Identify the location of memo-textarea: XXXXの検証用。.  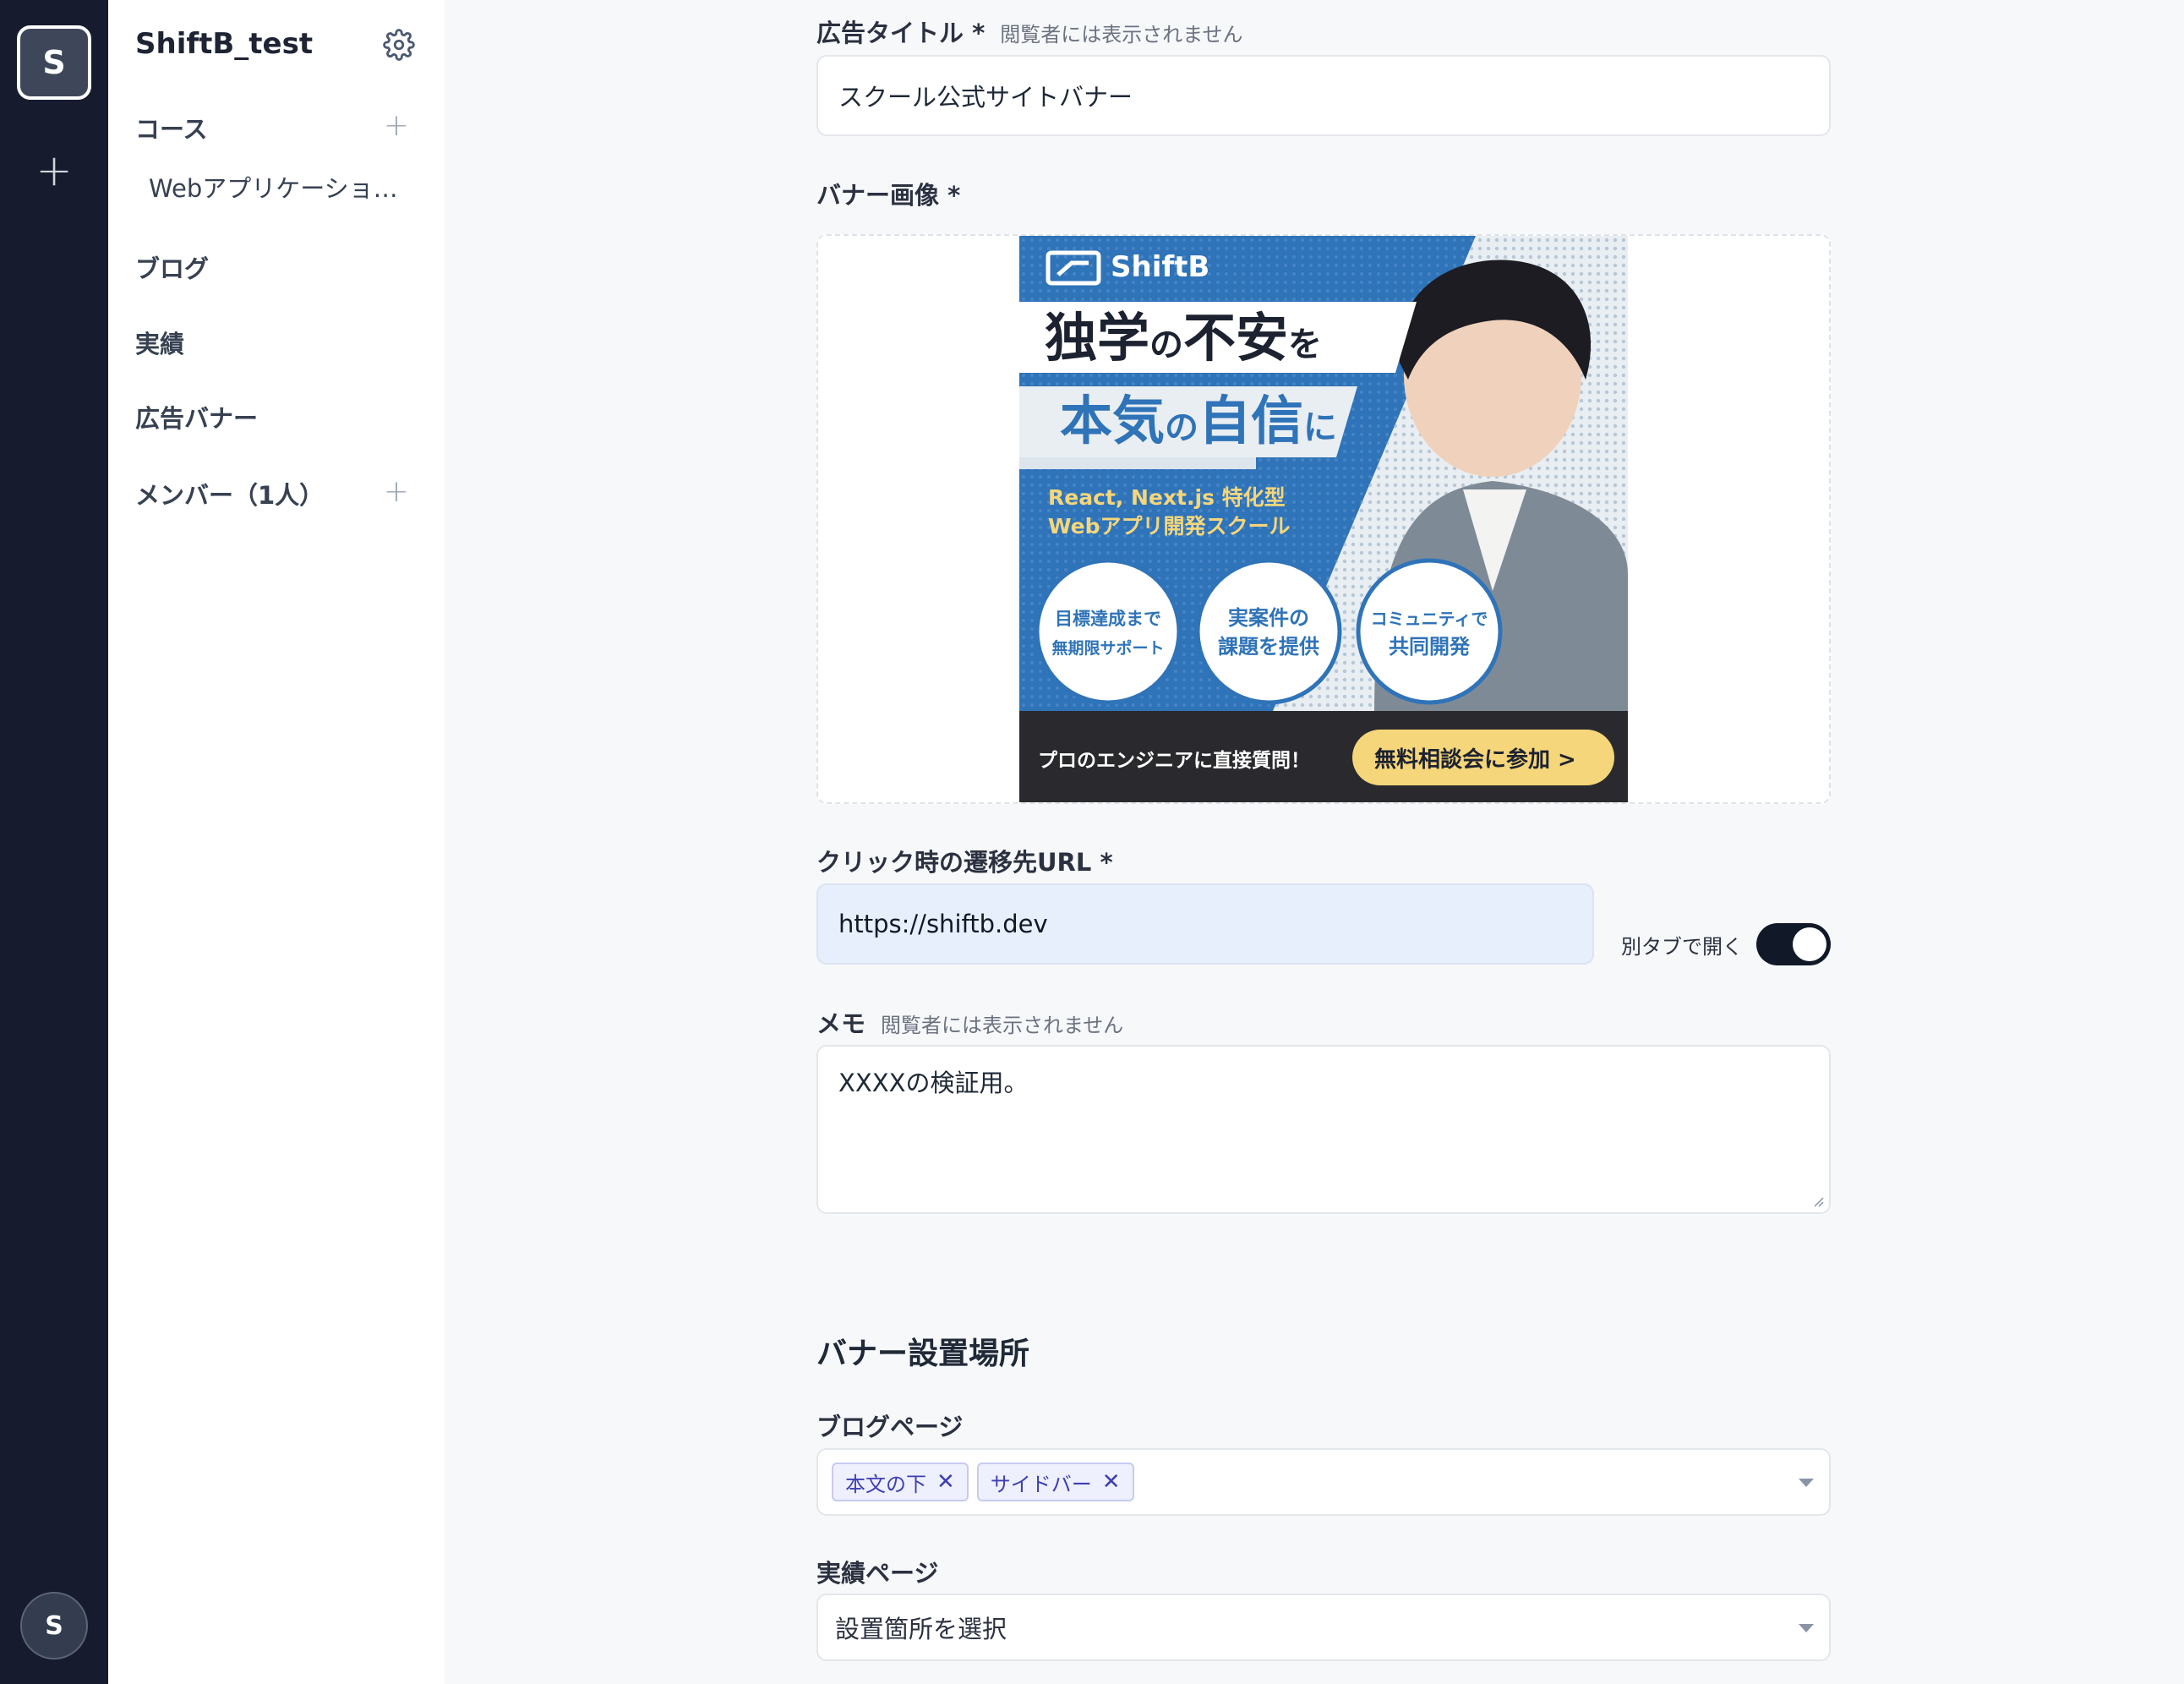
(1323, 1129).